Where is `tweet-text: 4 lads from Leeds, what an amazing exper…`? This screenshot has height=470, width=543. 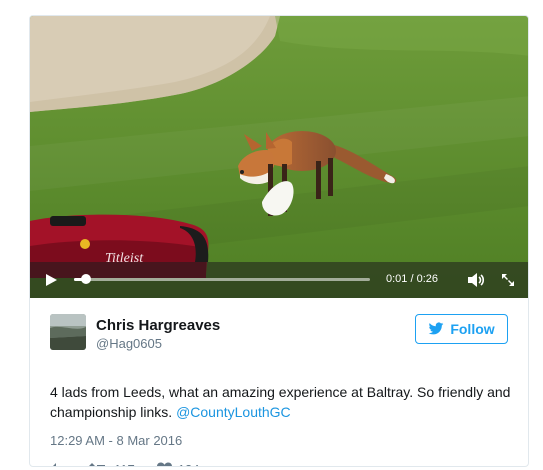 tweet-text: 4 lads from Leeds, what an amazing exper… is located at coordinates (285, 402).